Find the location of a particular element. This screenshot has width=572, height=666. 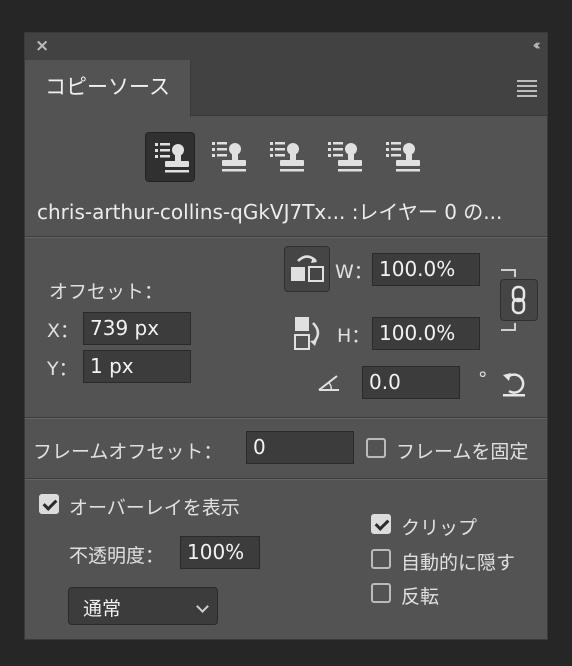

lock-frame-label: フレームを固定 is located at coordinates (462, 452).